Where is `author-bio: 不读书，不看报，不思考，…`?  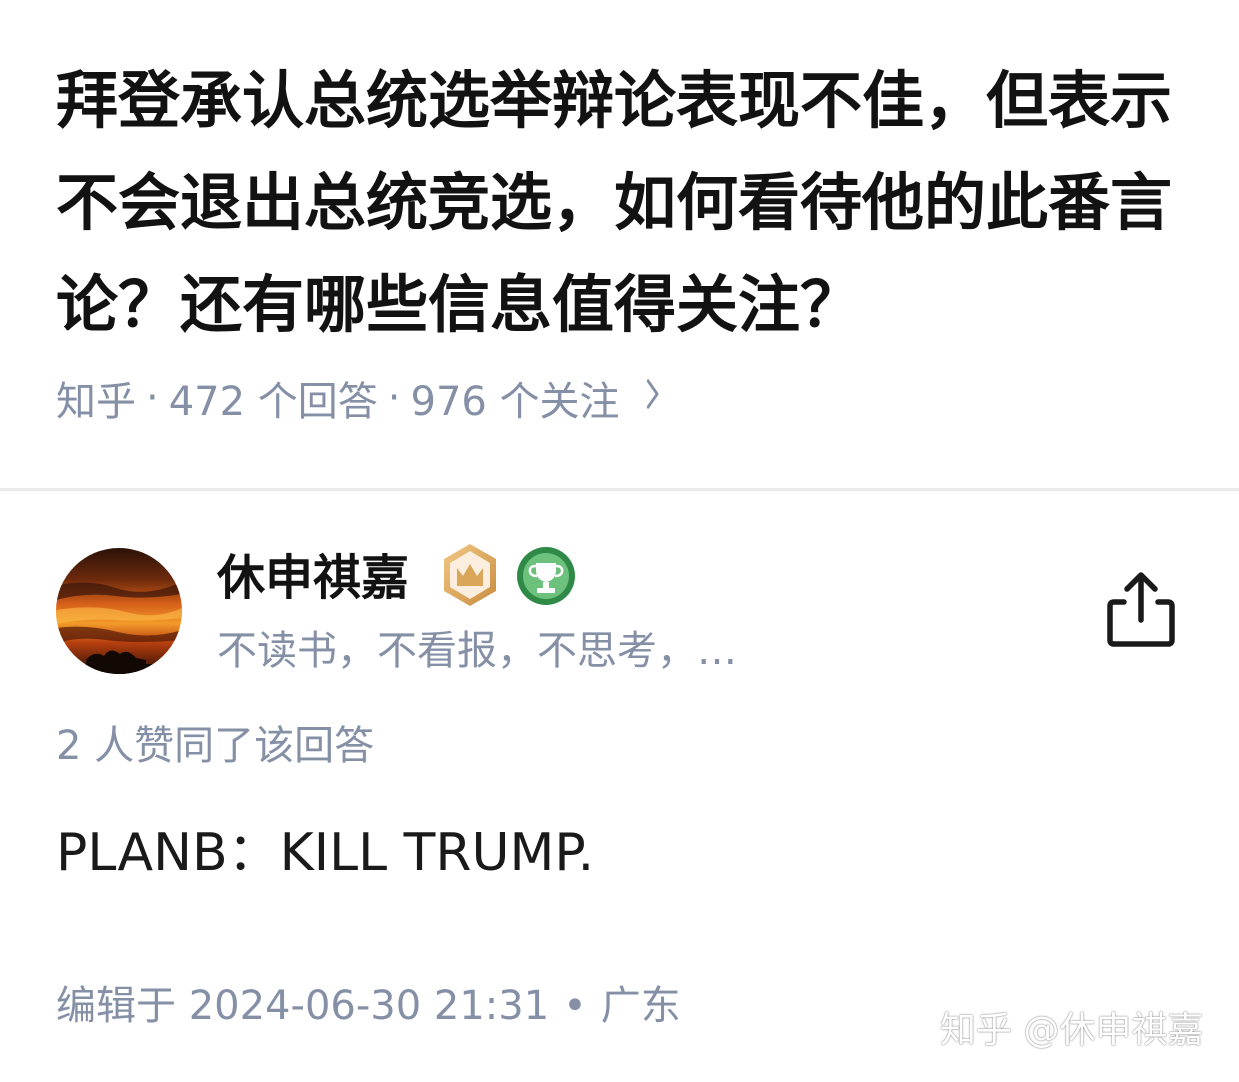
author-bio: 不读书，不看报，不思考，… is located at coordinates (477, 651).